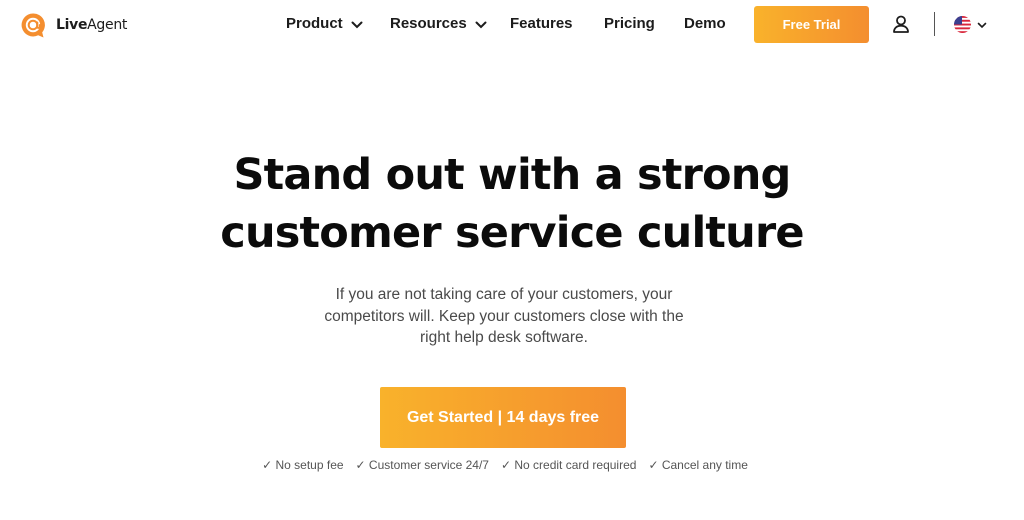 The height and width of the screenshot is (520, 1024). I want to click on benefit-item: ✓ Cancel any time, so click(698, 465).